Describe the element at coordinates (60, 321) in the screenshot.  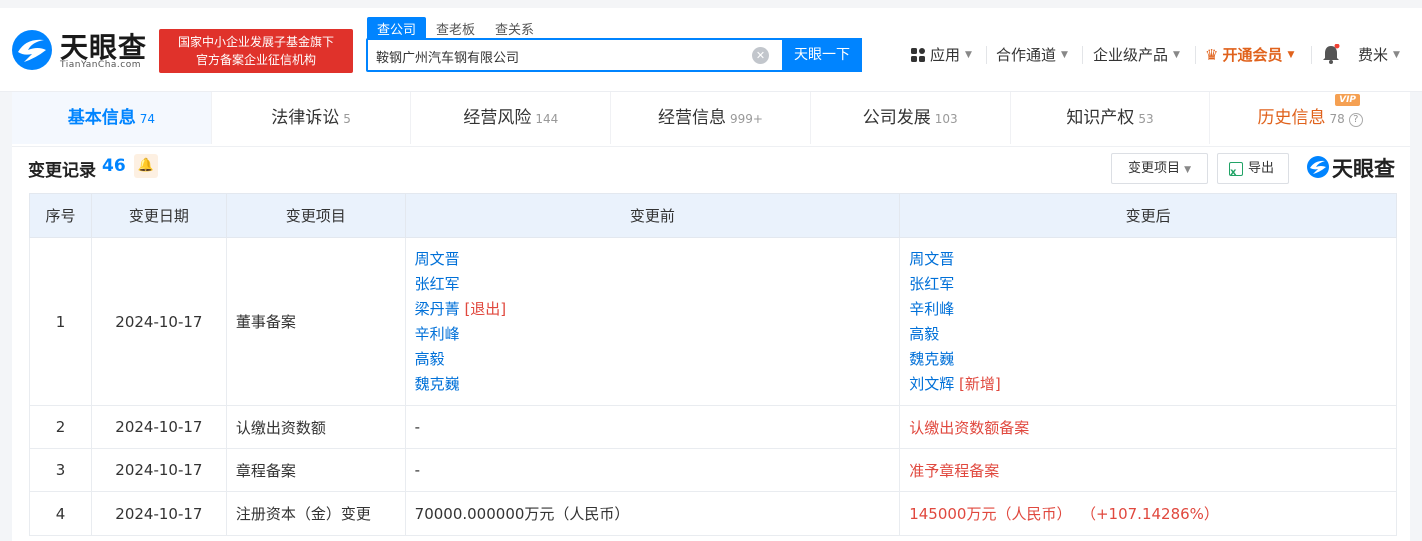
I see `cell-no: 1` at that location.